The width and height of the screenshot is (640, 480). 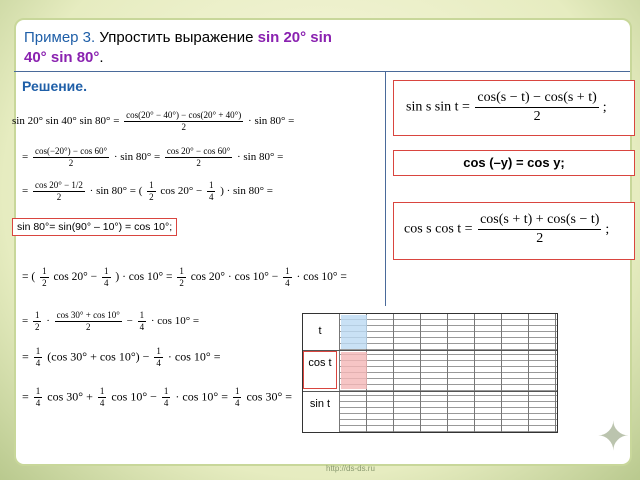 What do you see at coordinates (322, 71) in the screenshot?
I see `header-divider` at bounding box center [322, 71].